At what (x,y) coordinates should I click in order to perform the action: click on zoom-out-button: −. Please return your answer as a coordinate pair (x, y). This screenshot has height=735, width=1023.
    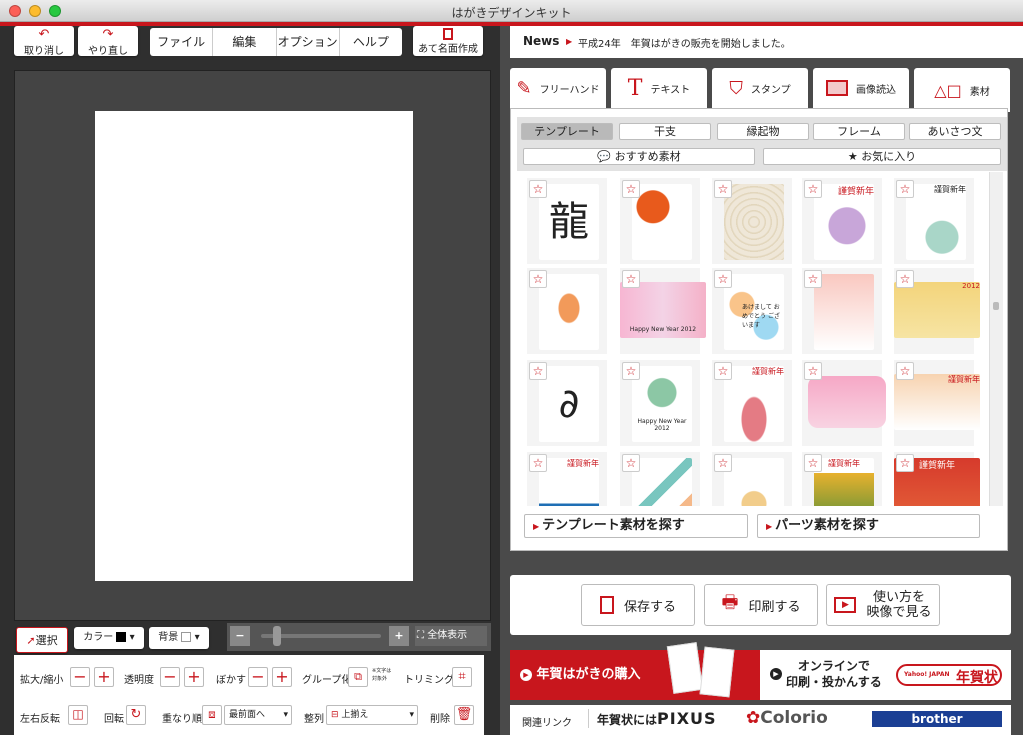
    Looking at the image, I should click on (240, 636).